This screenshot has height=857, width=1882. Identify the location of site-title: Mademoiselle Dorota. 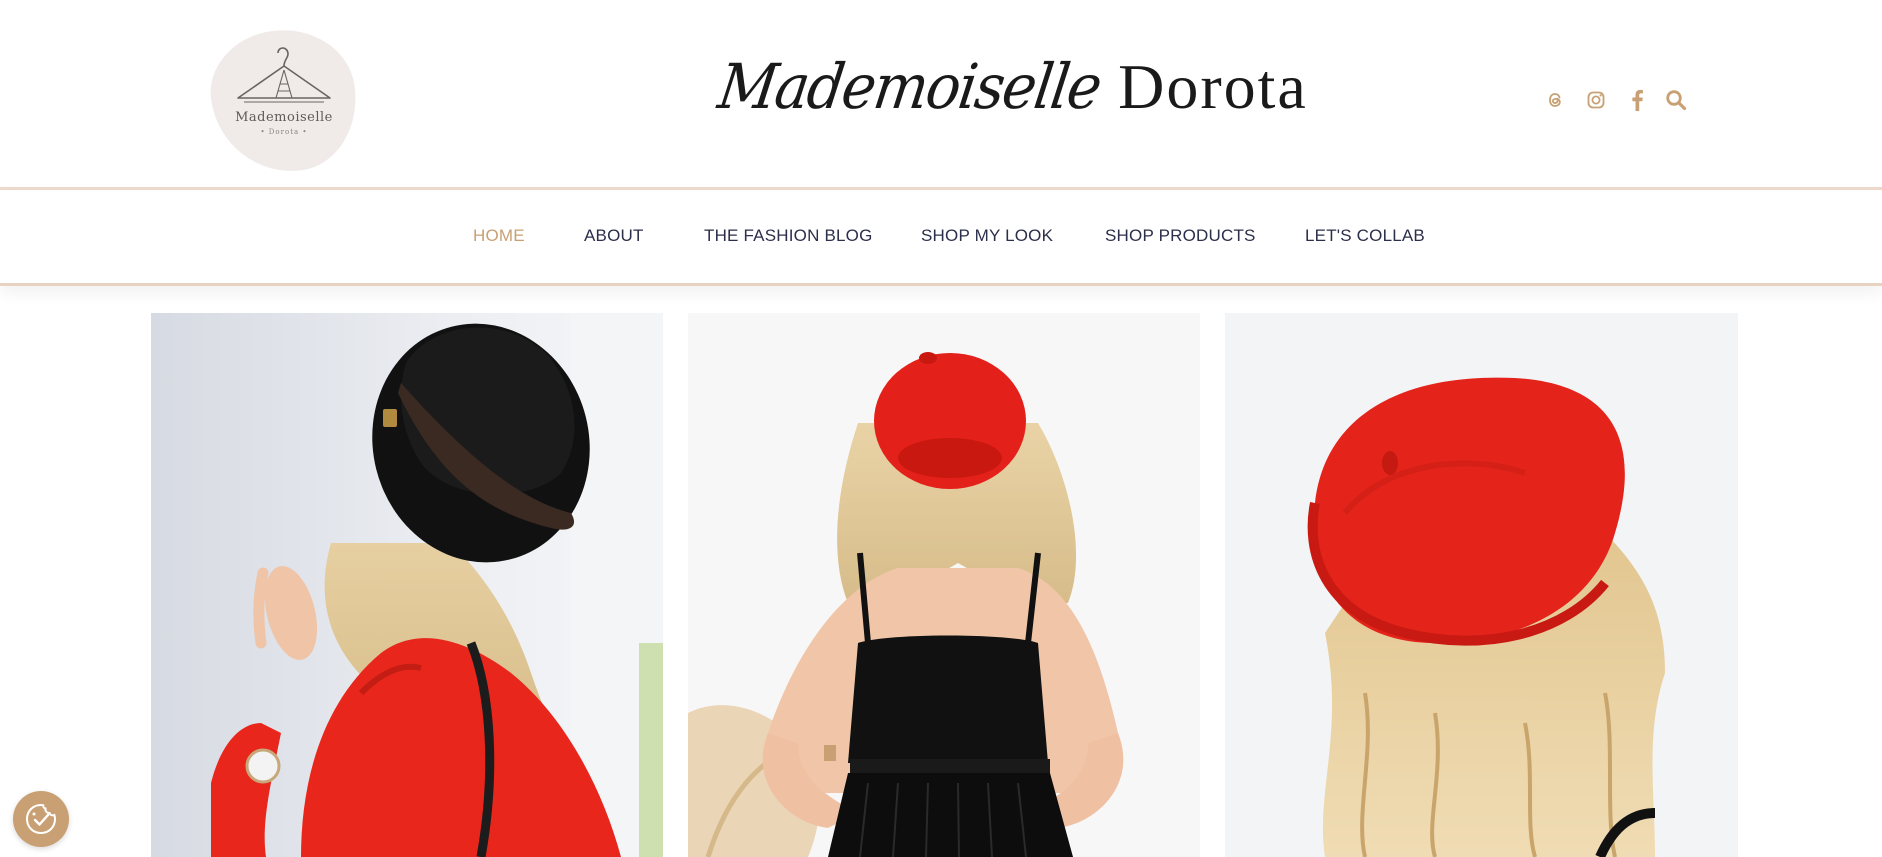
(1011, 95).